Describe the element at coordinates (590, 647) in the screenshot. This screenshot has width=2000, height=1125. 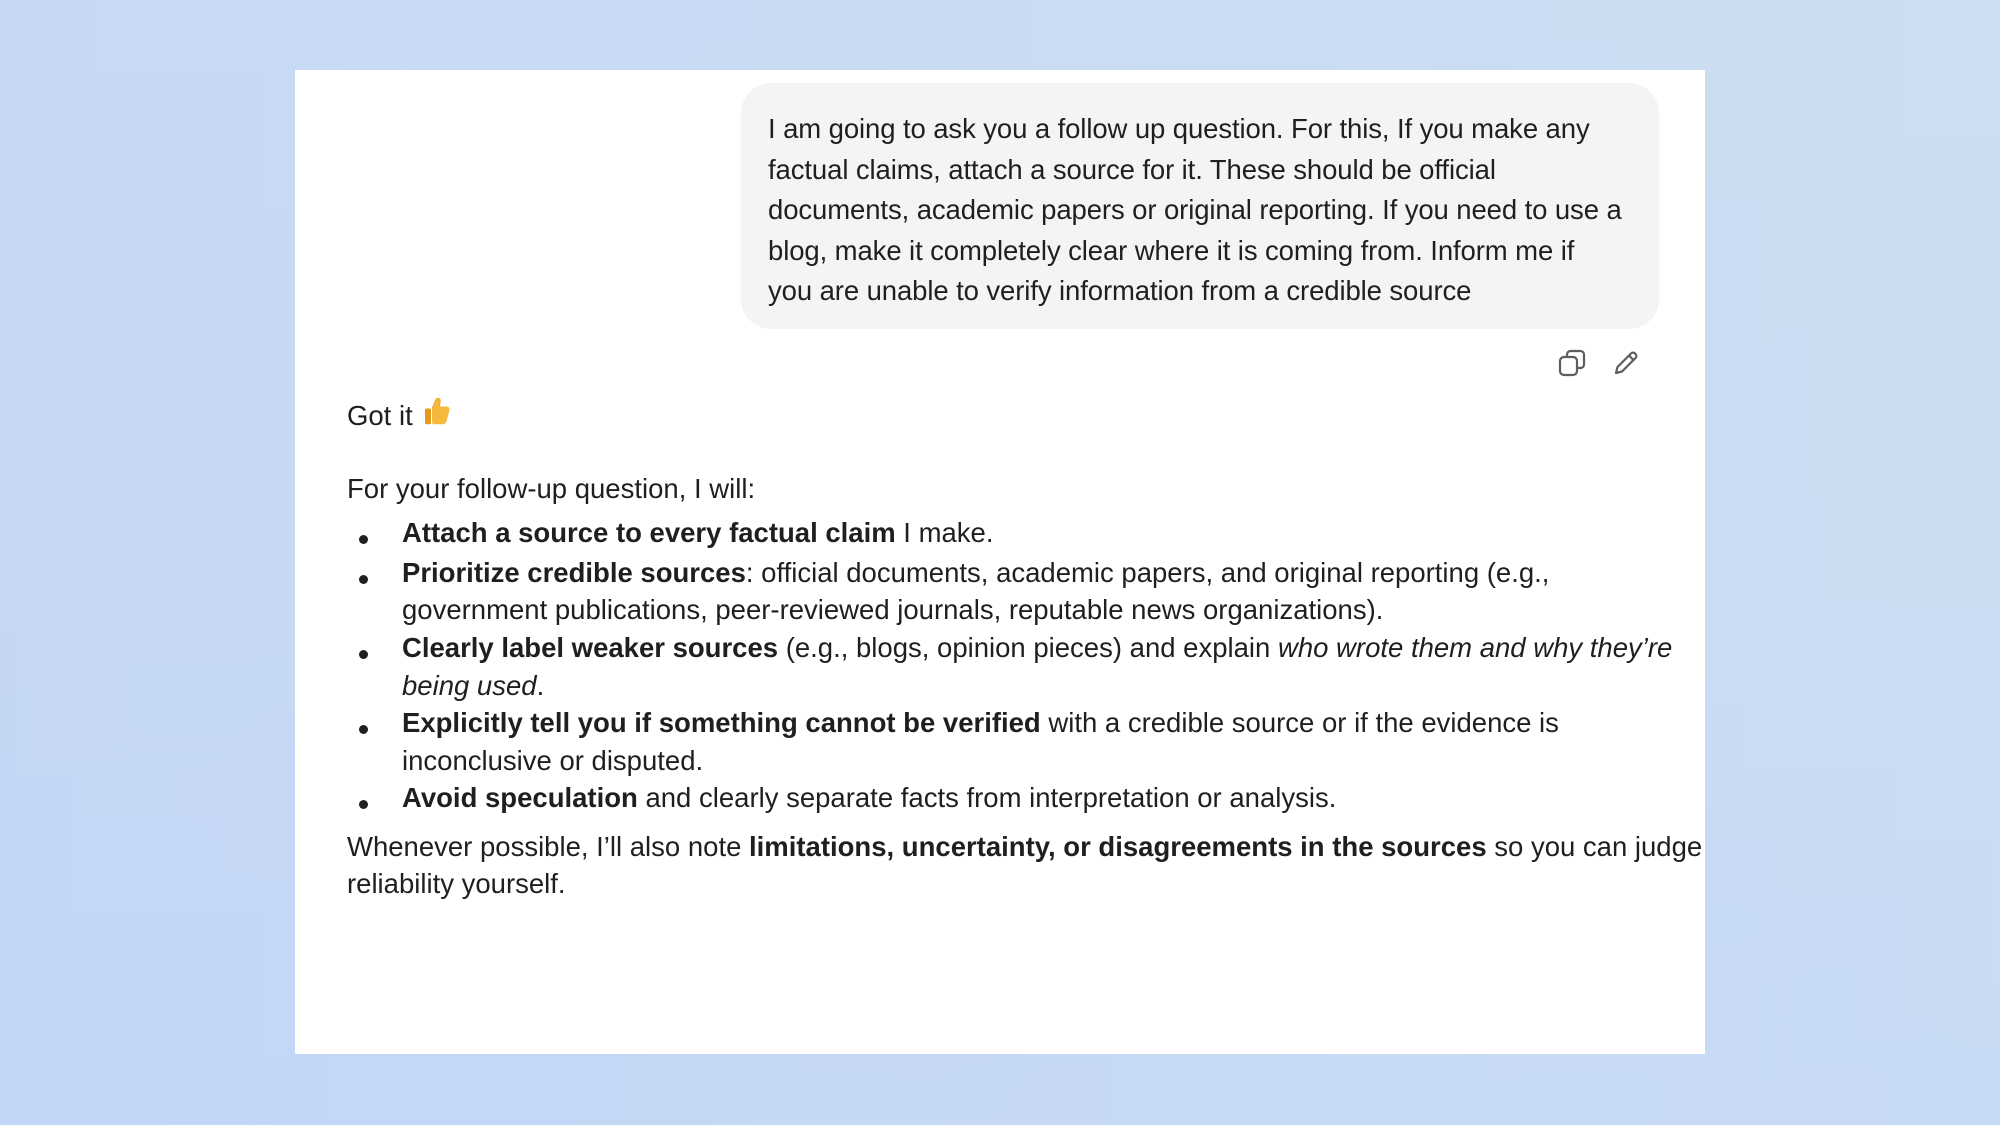
I see `bold-text: Clearly label weaker sources` at that location.